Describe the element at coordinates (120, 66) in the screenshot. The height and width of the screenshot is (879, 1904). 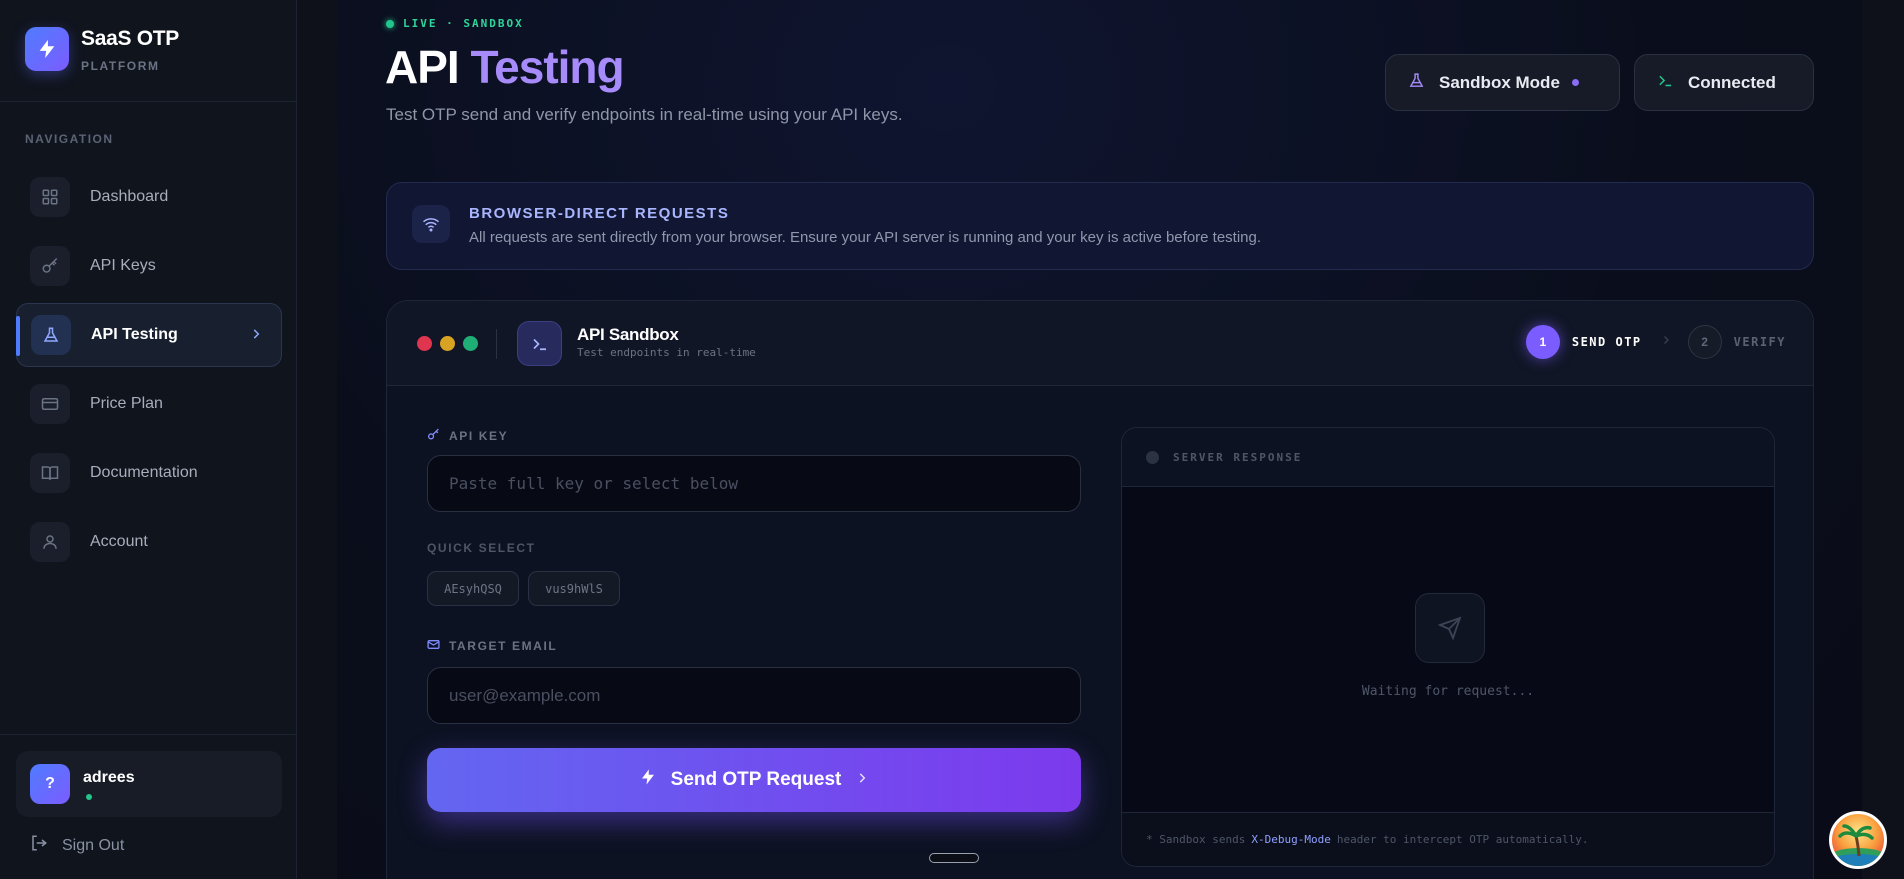
I see `app-subtitle: PLATFORM` at that location.